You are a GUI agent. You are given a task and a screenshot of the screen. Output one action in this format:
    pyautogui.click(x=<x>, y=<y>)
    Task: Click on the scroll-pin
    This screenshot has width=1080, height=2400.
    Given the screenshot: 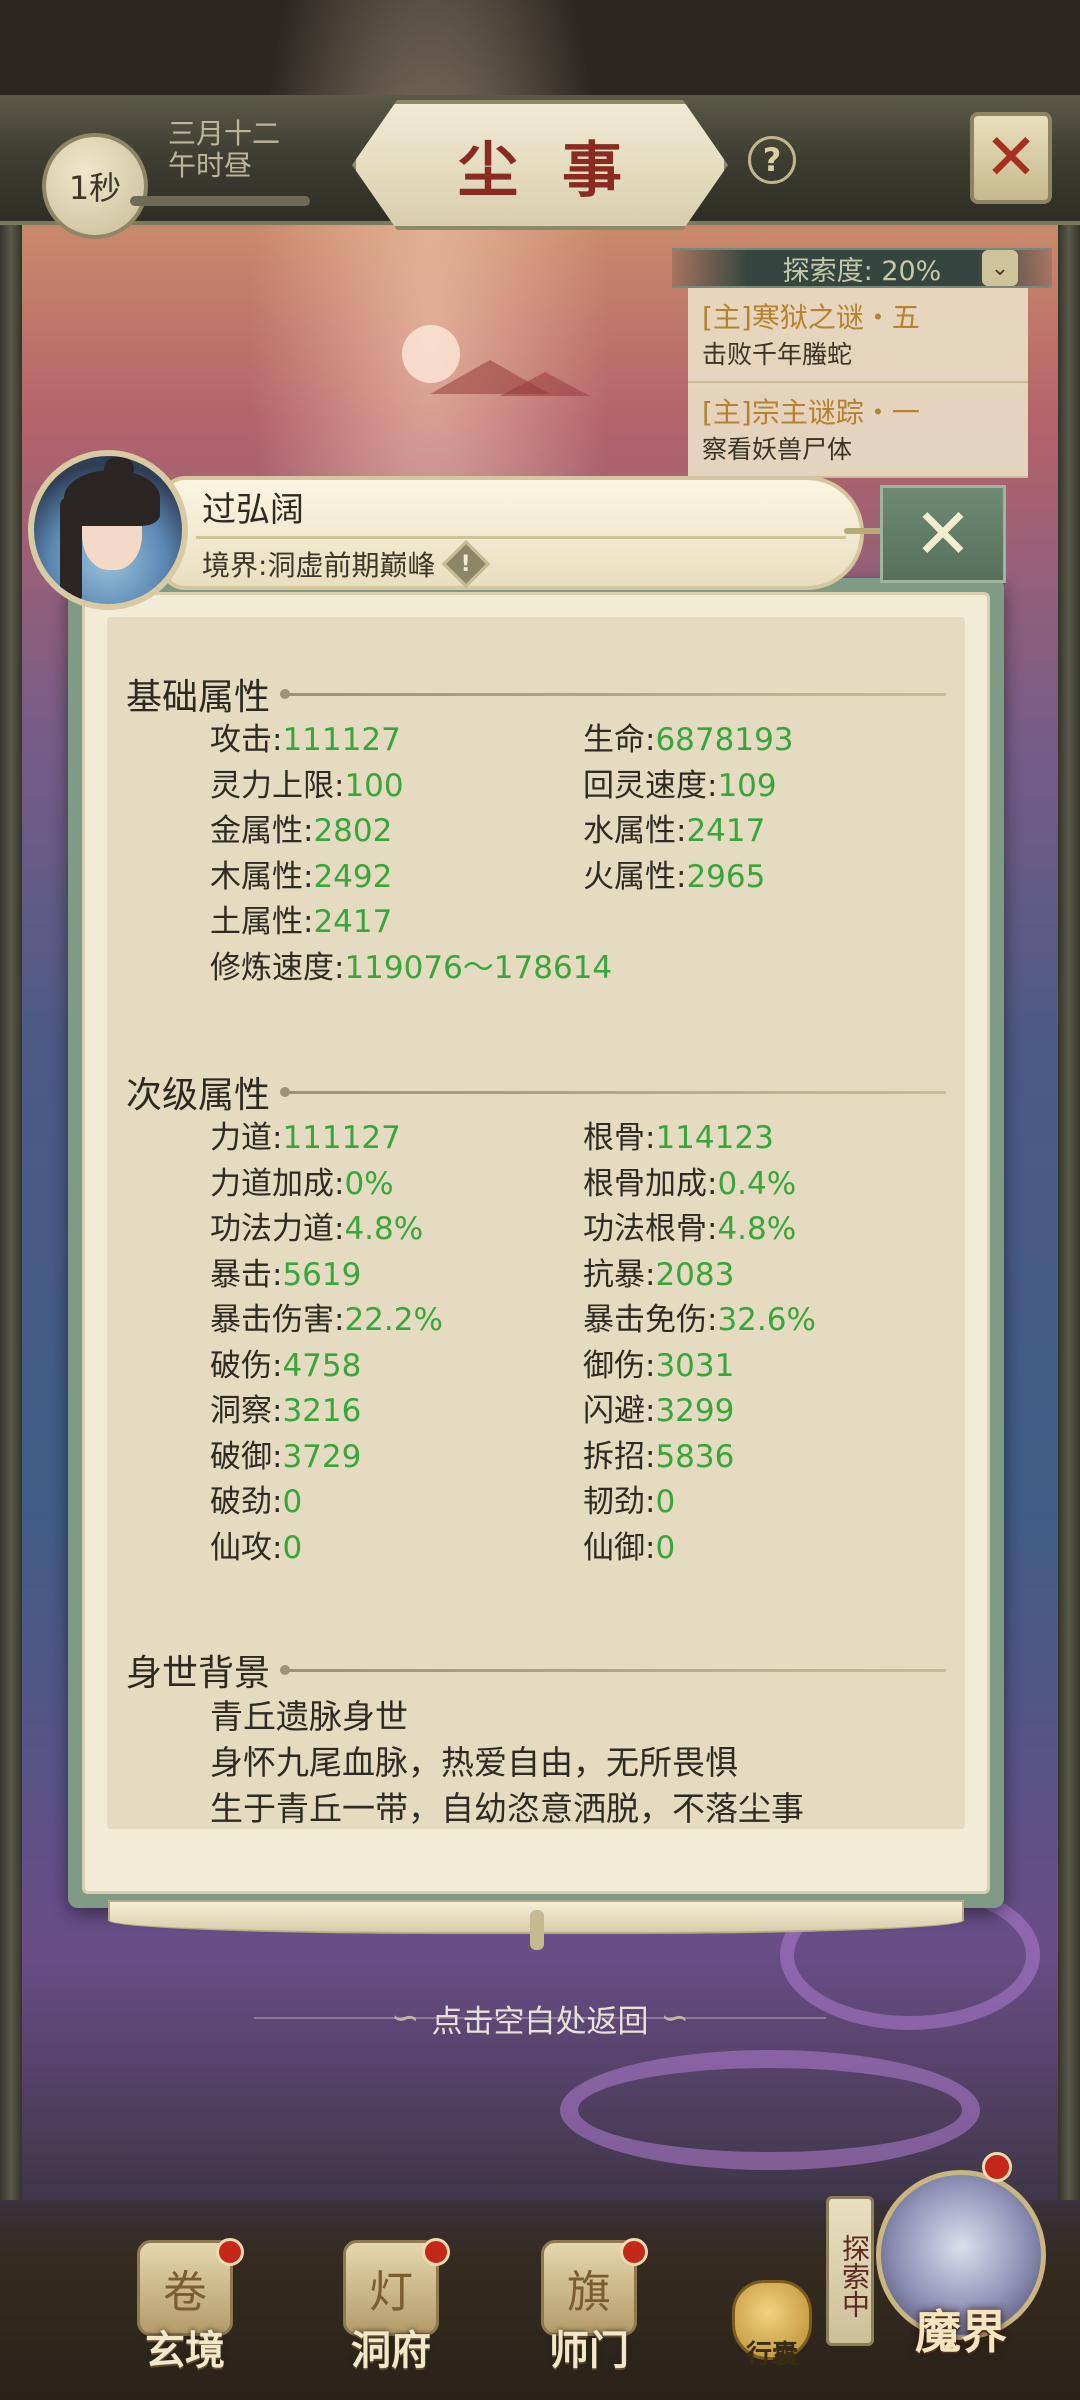 What is the action you would take?
    pyautogui.click(x=537, y=1930)
    